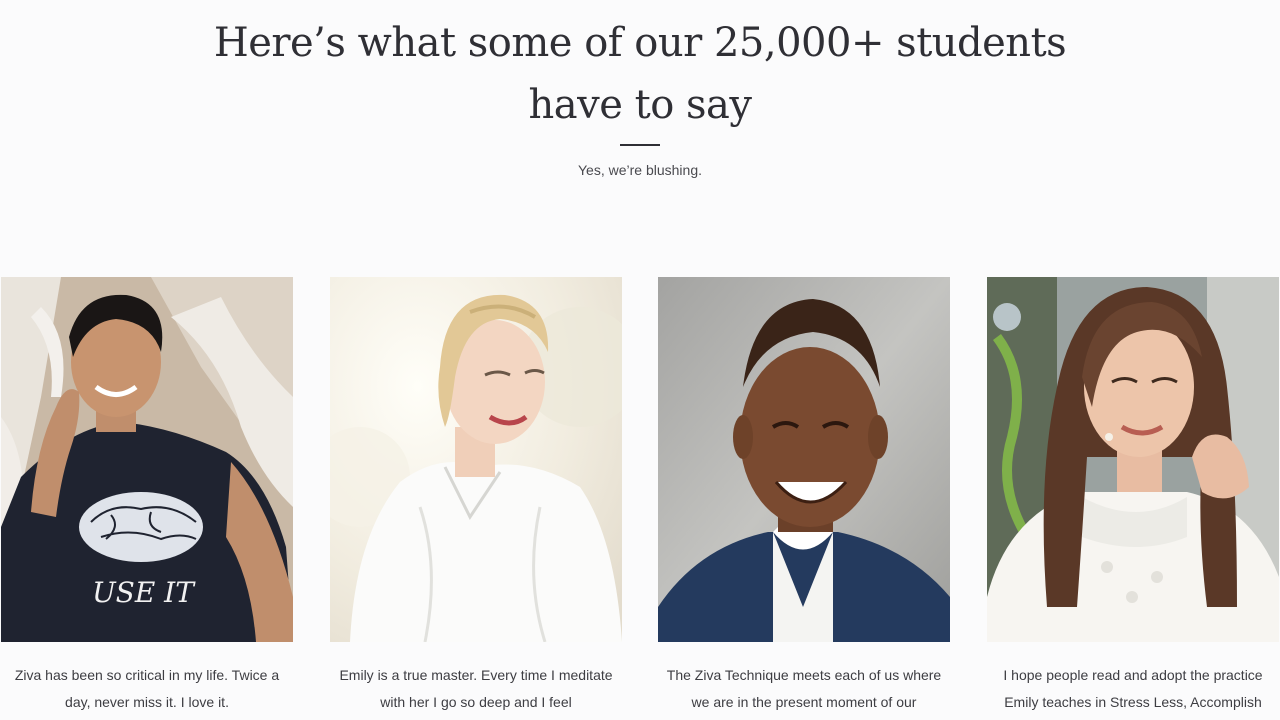  What do you see at coordinates (639, 170) in the screenshot?
I see `section-subtitle: Yes, we’re blushing.` at bounding box center [639, 170].